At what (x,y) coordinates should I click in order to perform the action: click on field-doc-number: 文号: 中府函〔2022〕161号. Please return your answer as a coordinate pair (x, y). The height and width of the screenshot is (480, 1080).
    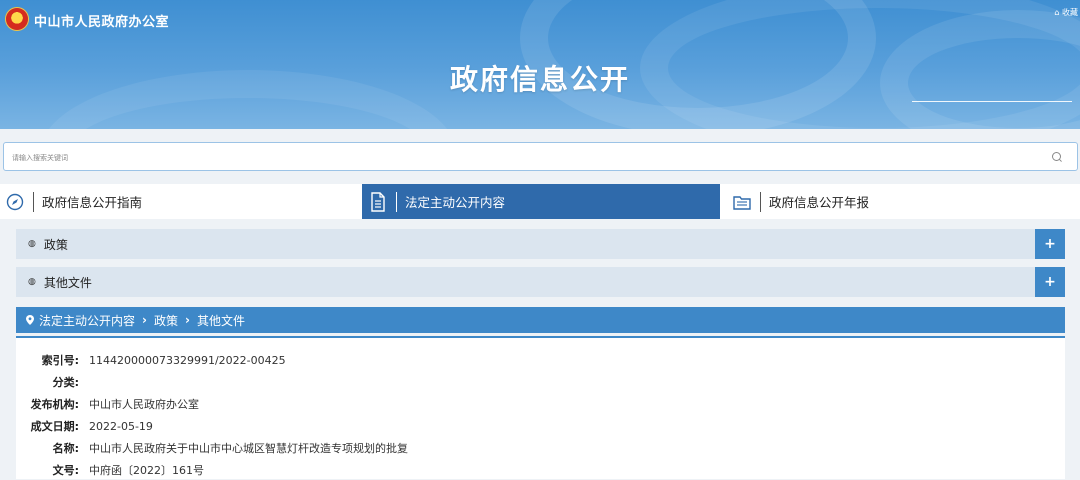
    Looking at the image, I should click on (110, 470).